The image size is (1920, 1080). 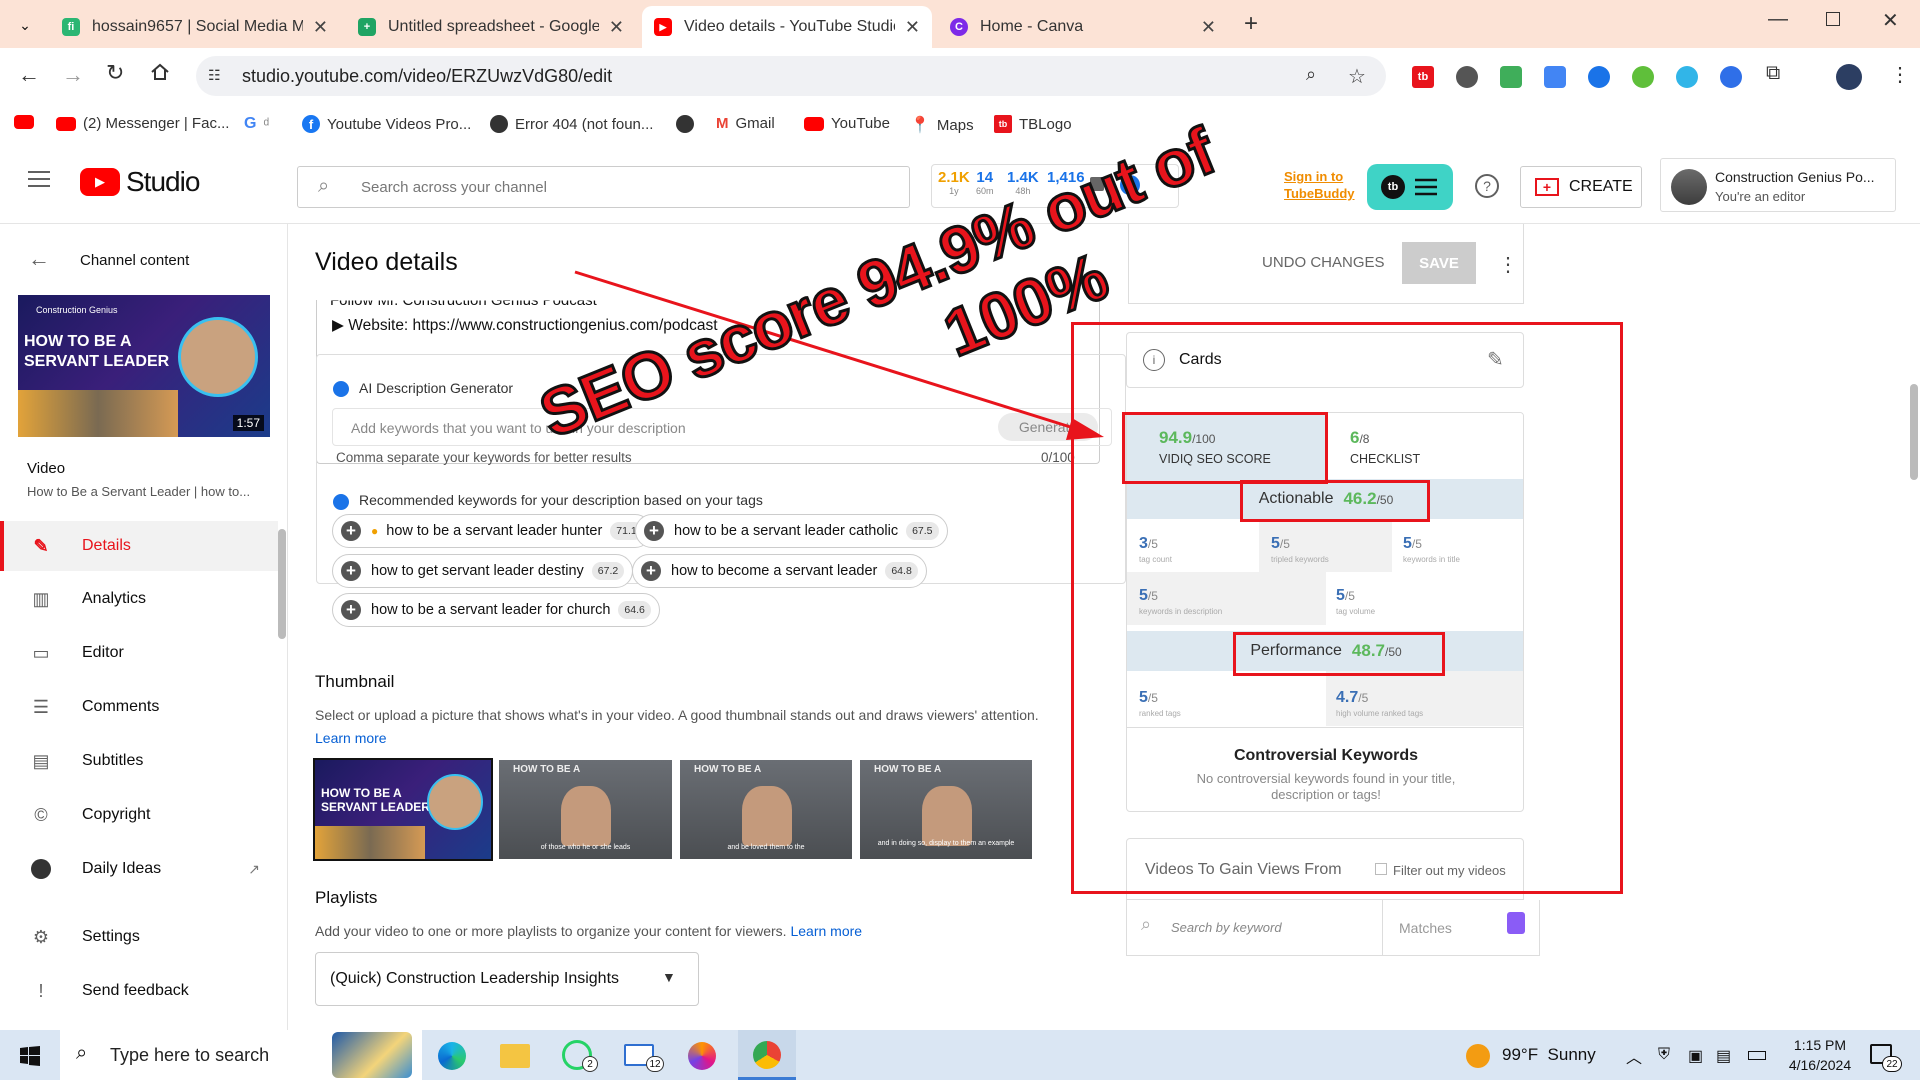 I want to click on chrome-icon, so click(x=767, y=1055).